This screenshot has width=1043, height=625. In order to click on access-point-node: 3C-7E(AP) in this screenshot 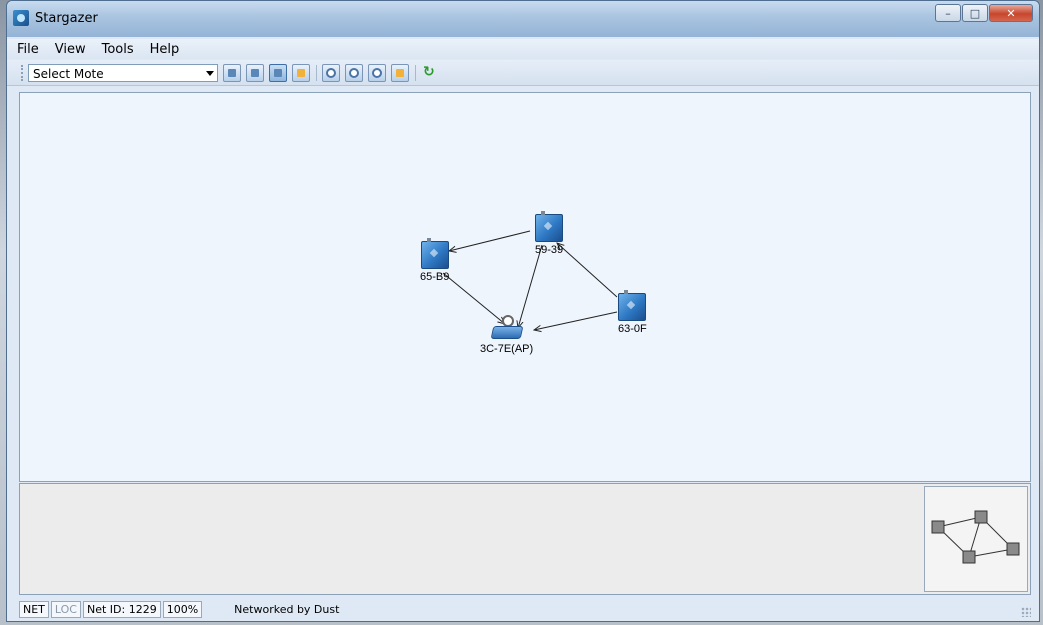, I will do `click(506, 335)`.